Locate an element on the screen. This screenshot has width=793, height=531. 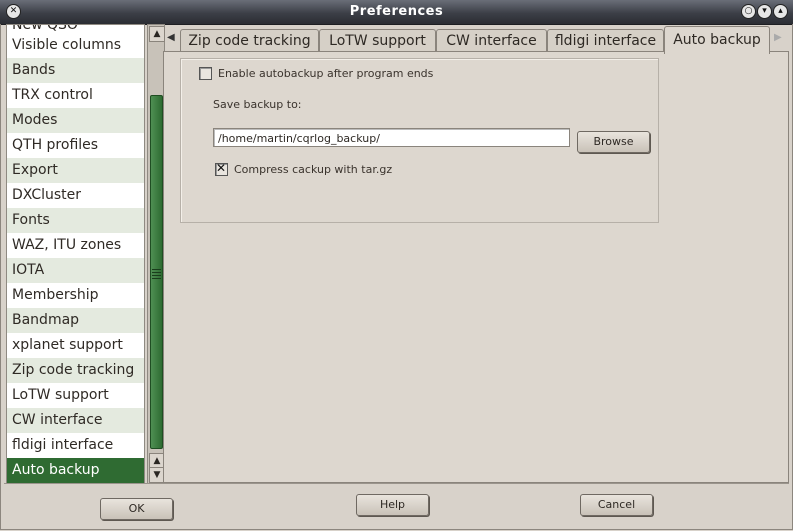
sidebar-item-fldigi-interface: fldigi interface is located at coordinates (75, 445).